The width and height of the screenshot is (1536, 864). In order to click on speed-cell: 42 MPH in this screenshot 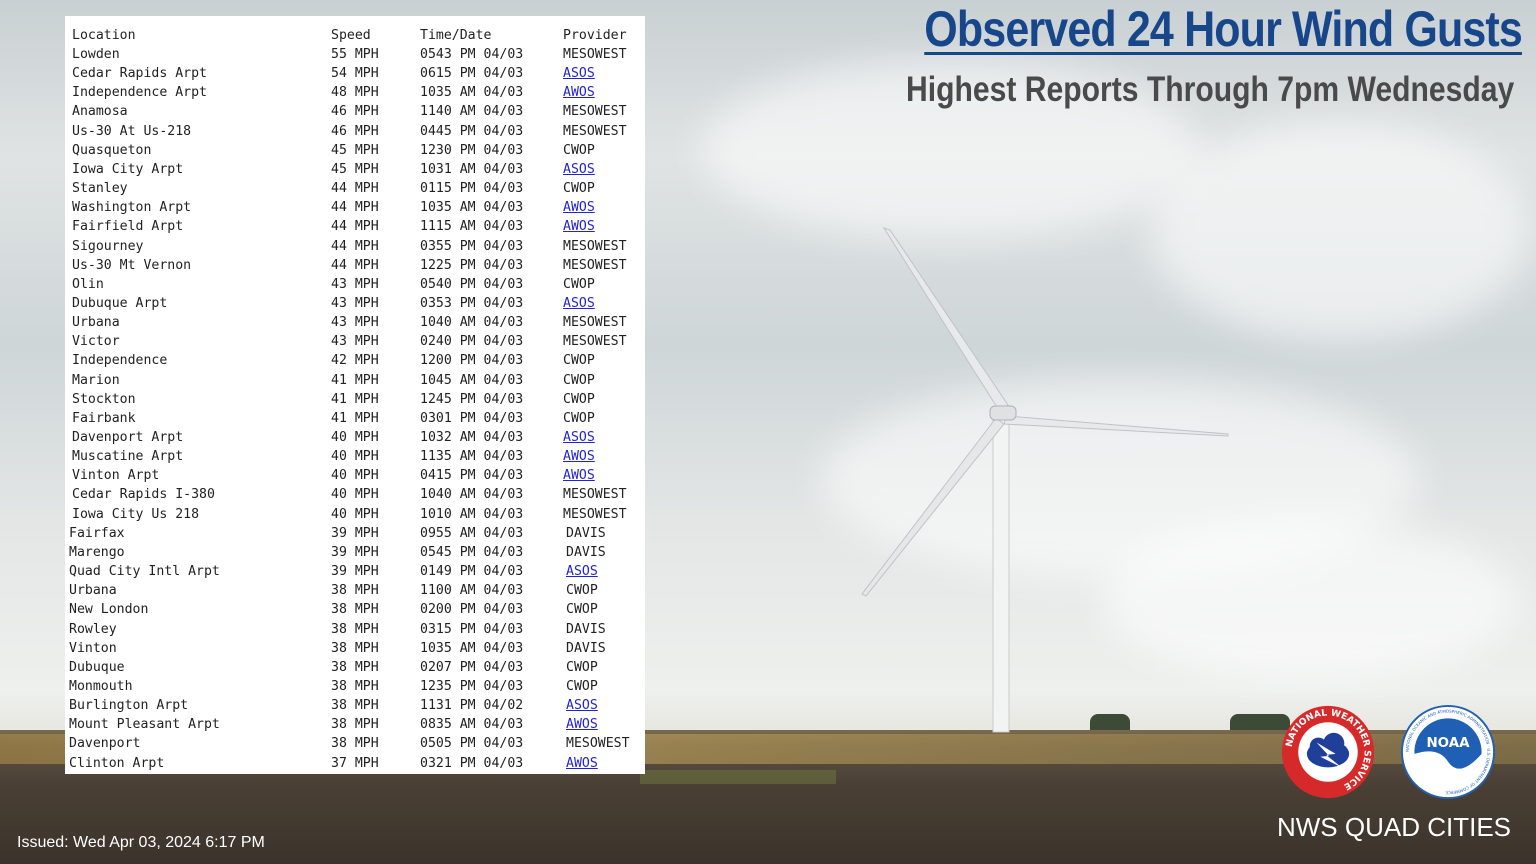, I will do `click(355, 361)`.